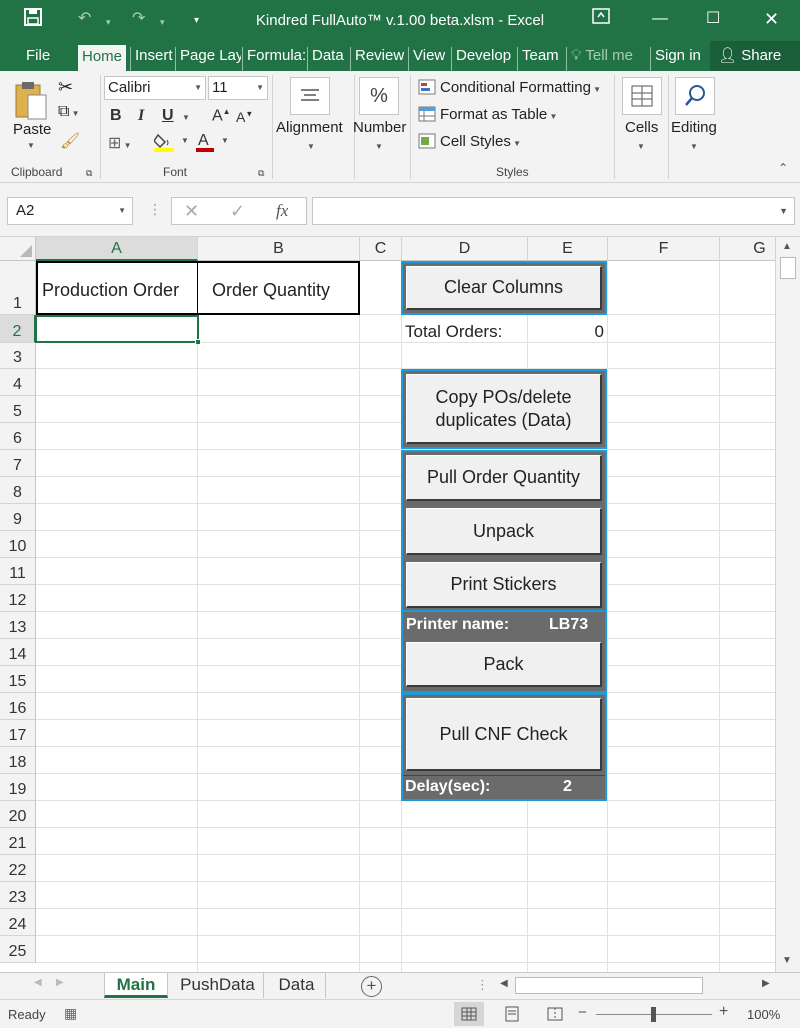  Describe the element at coordinates (755, 56) in the screenshot. I see `share-button: 👤︎ Share` at that location.